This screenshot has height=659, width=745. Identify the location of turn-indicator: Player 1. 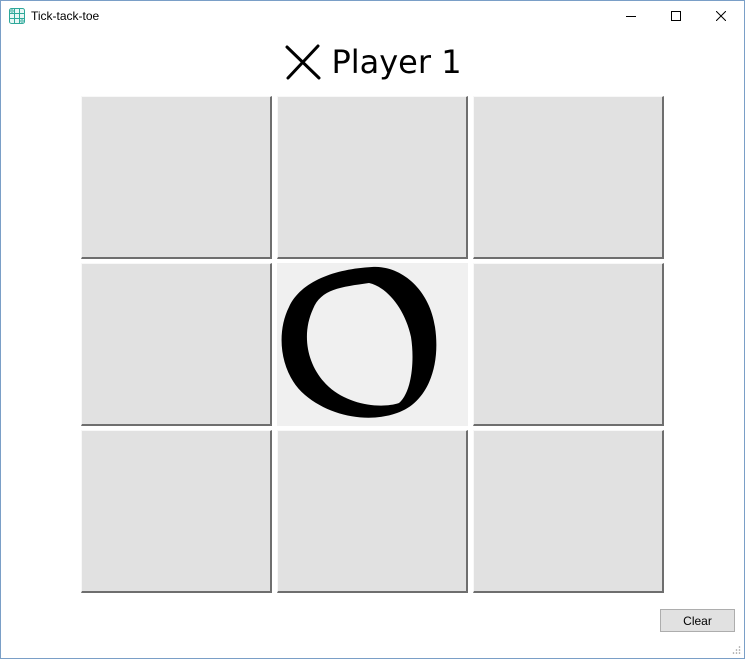
(372, 62).